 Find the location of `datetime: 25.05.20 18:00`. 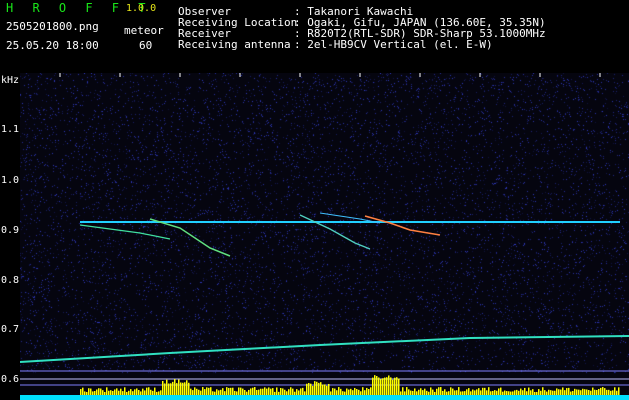

datetime: 25.05.20 18:00 is located at coordinates (52, 45).